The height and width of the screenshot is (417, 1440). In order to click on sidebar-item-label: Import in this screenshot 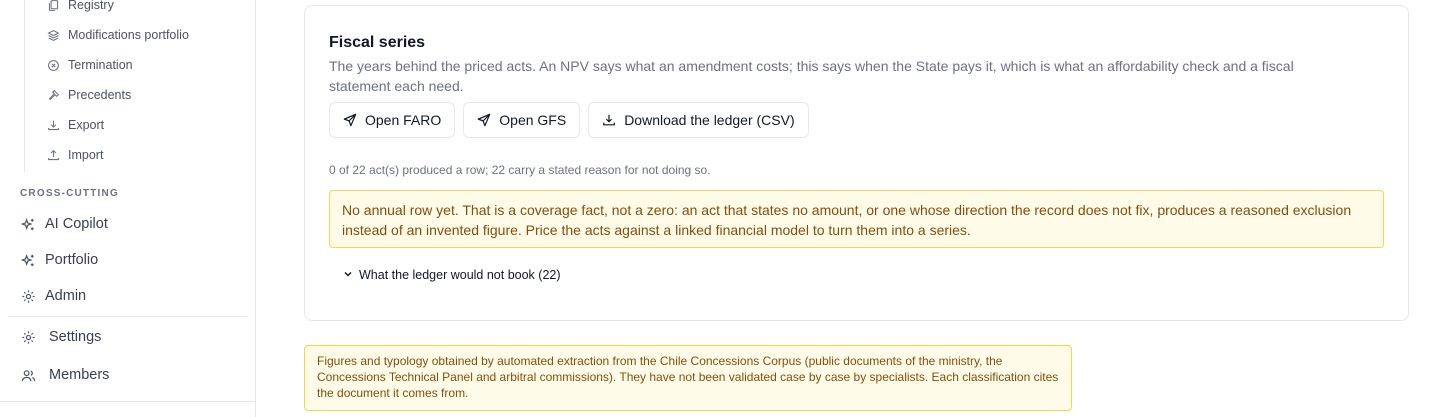, I will do `click(86, 155)`.